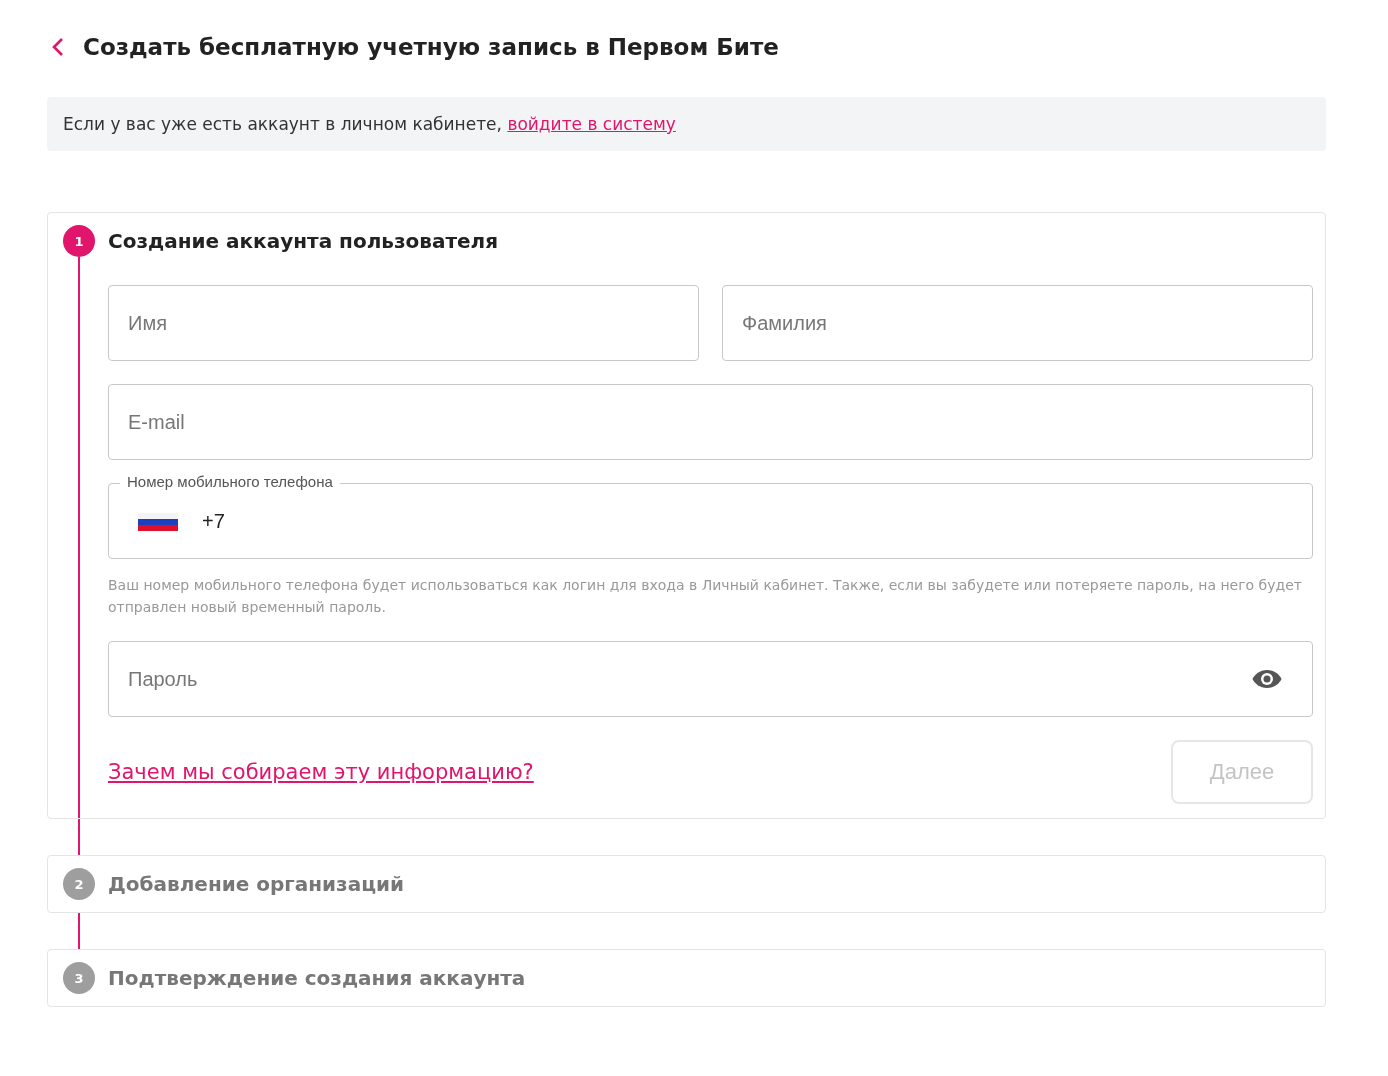 This screenshot has width=1388, height=1076. I want to click on step-title: Создание аккаунта пользователя, so click(710, 241).